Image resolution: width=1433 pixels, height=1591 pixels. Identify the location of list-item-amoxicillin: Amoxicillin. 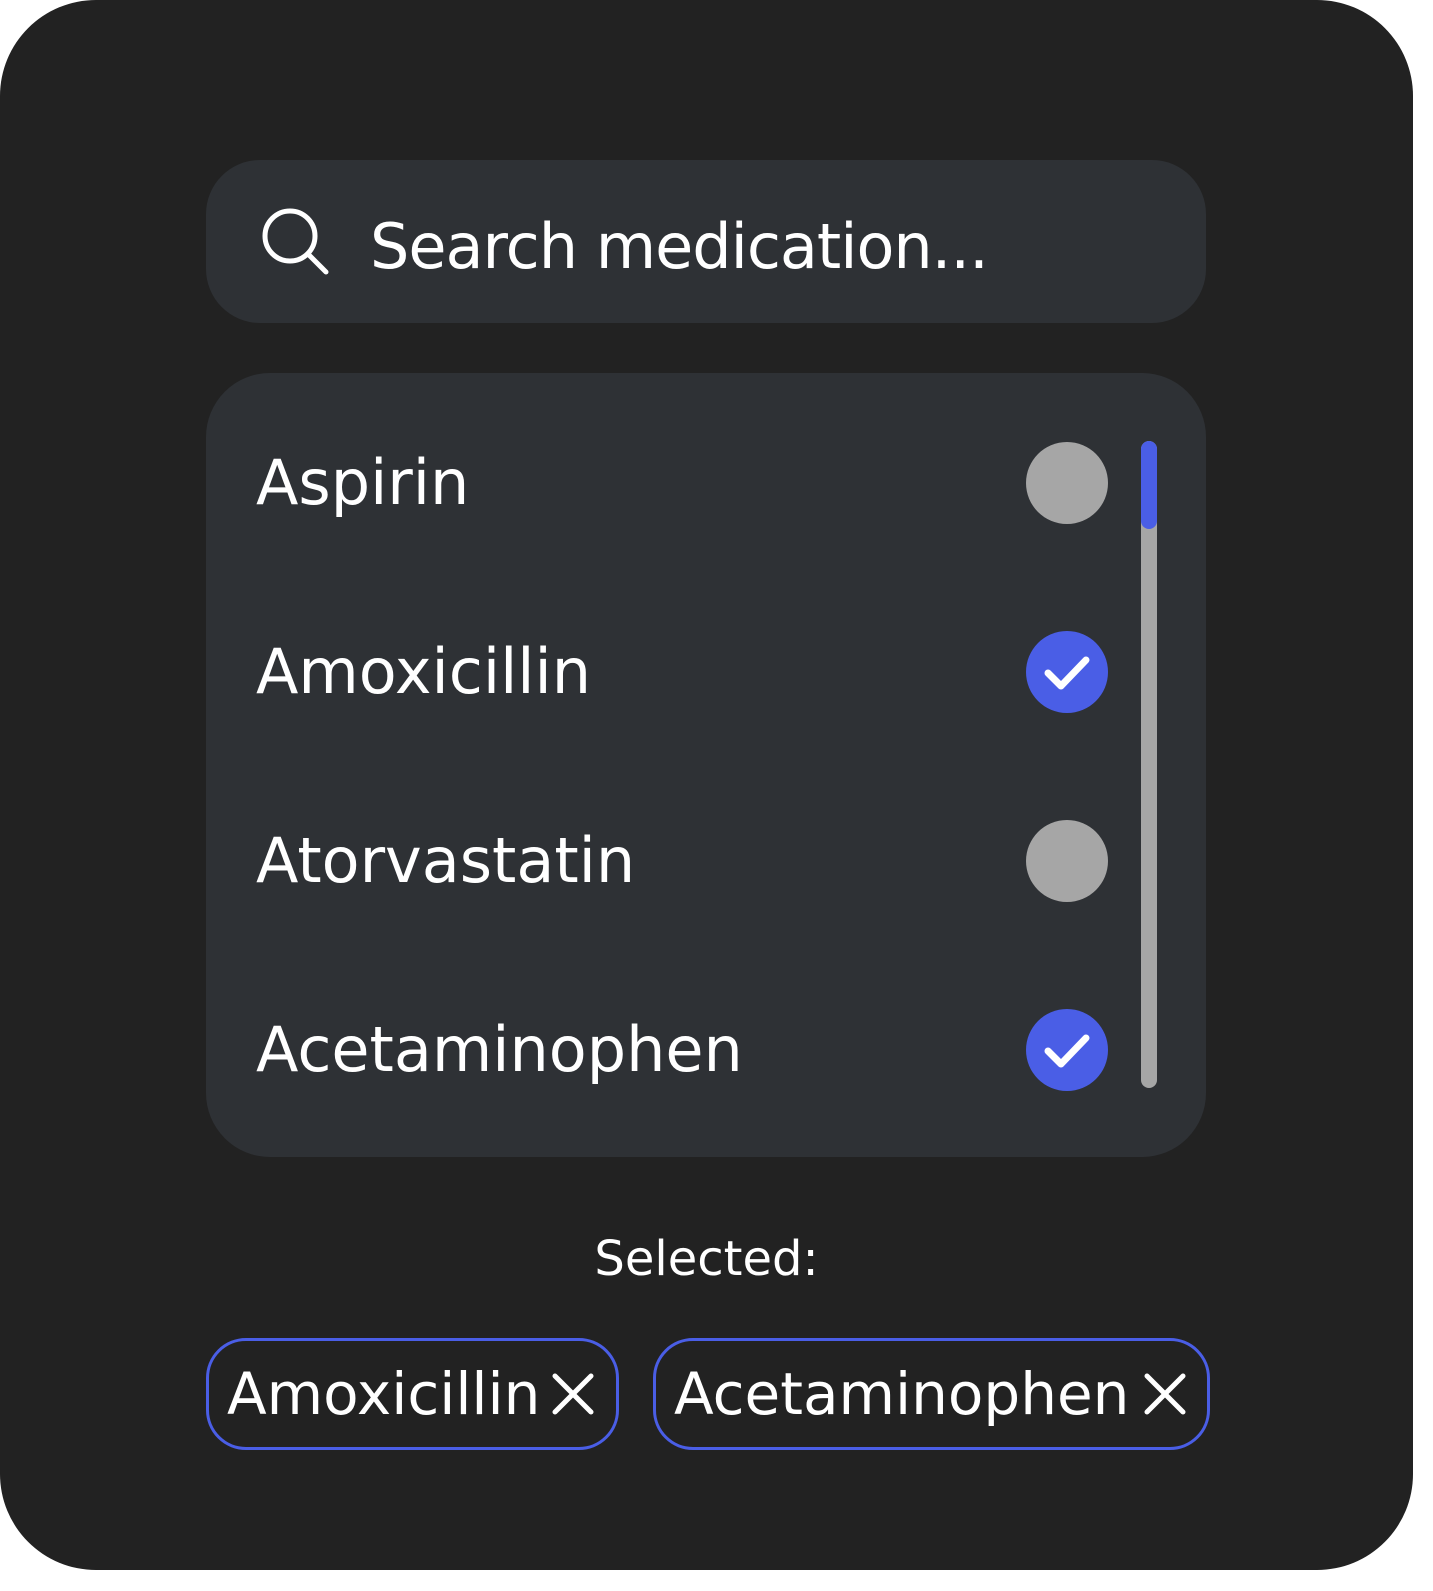
(657, 672).